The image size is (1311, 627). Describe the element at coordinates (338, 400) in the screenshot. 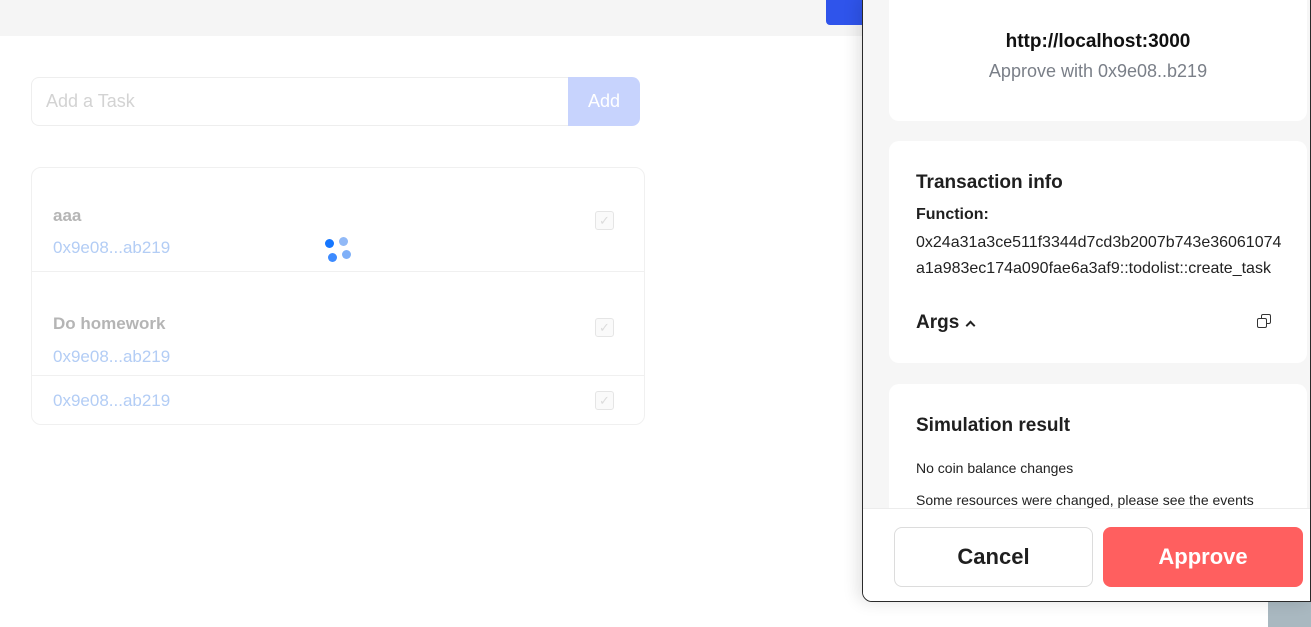

I see `list-item: 0x9e08...ab219 ✓` at that location.